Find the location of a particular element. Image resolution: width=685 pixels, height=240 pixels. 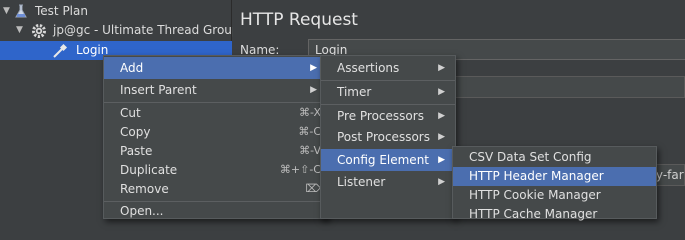

menu-item-pre-processors: Pre Processors ▶ is located at coordinates (388, 116).